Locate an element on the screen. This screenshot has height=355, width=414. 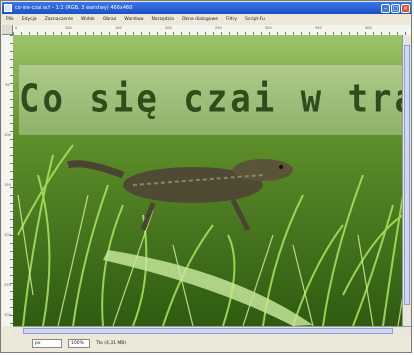
unit-select: px is located at coordinates (47, 343).